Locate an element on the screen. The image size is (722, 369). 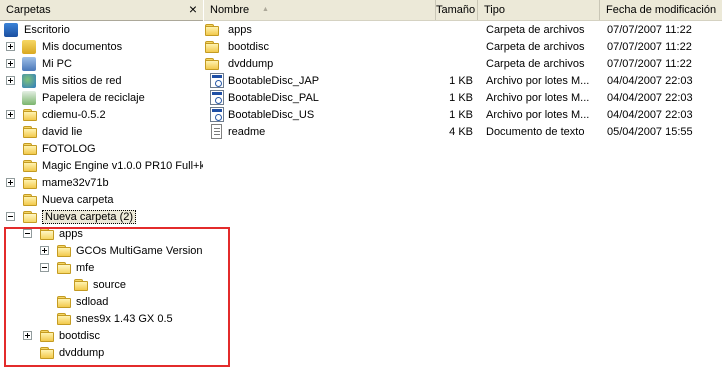
tree-item: mame32v71b is located at coordinates (101, 183).